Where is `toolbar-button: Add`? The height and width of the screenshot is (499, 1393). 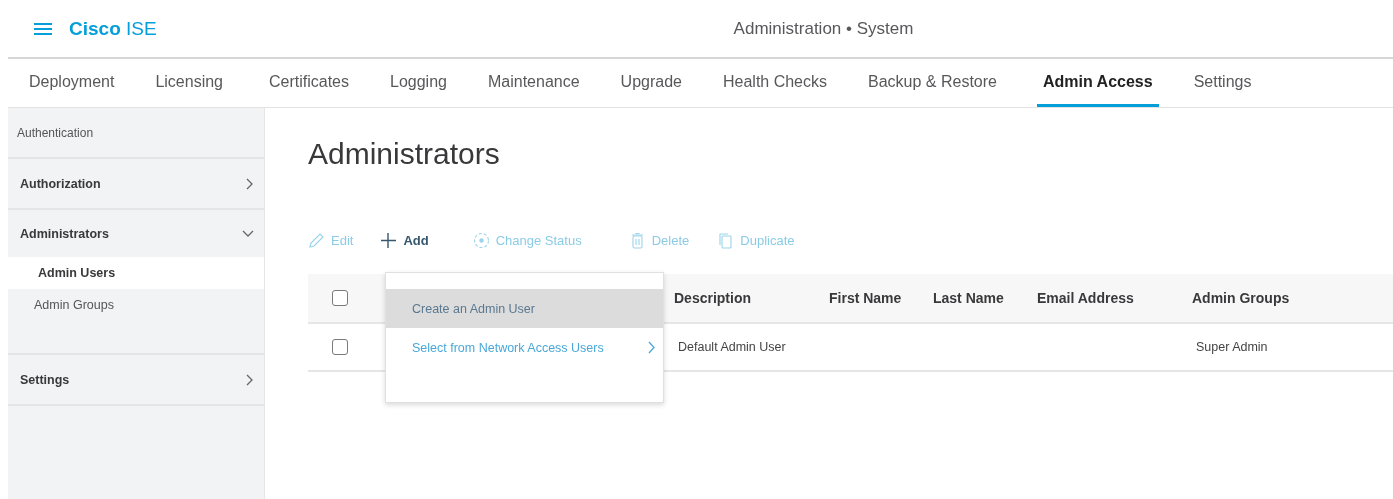
toolbar-button: Add is located at coordinates (404, 240).